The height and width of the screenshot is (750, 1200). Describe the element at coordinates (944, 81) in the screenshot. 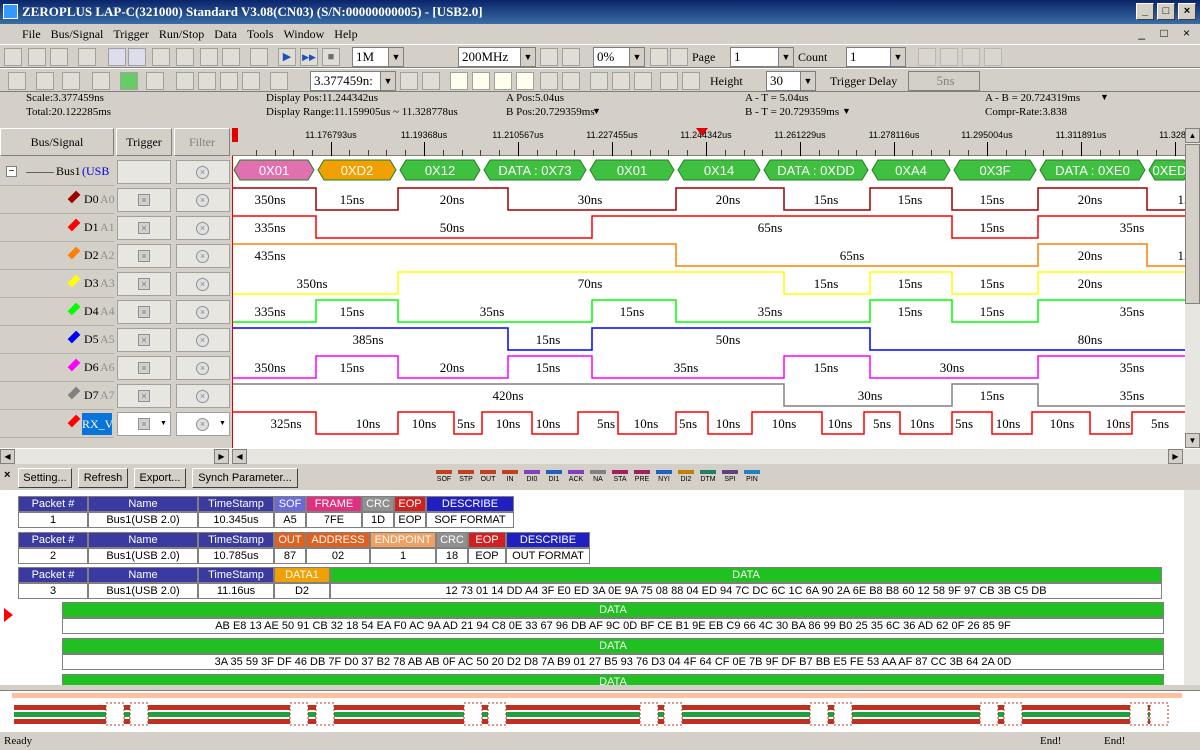

I see `trigger-delay-field: 5ns` at that location.